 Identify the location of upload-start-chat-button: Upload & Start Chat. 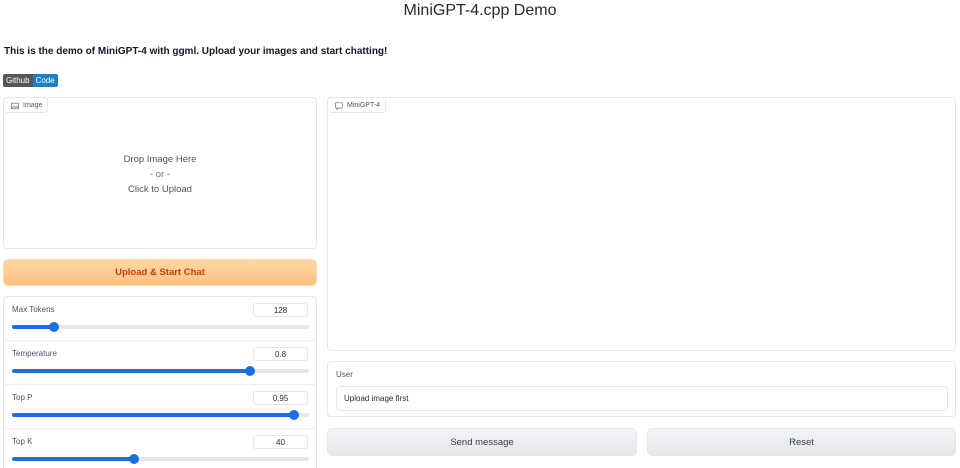
(160, 272).